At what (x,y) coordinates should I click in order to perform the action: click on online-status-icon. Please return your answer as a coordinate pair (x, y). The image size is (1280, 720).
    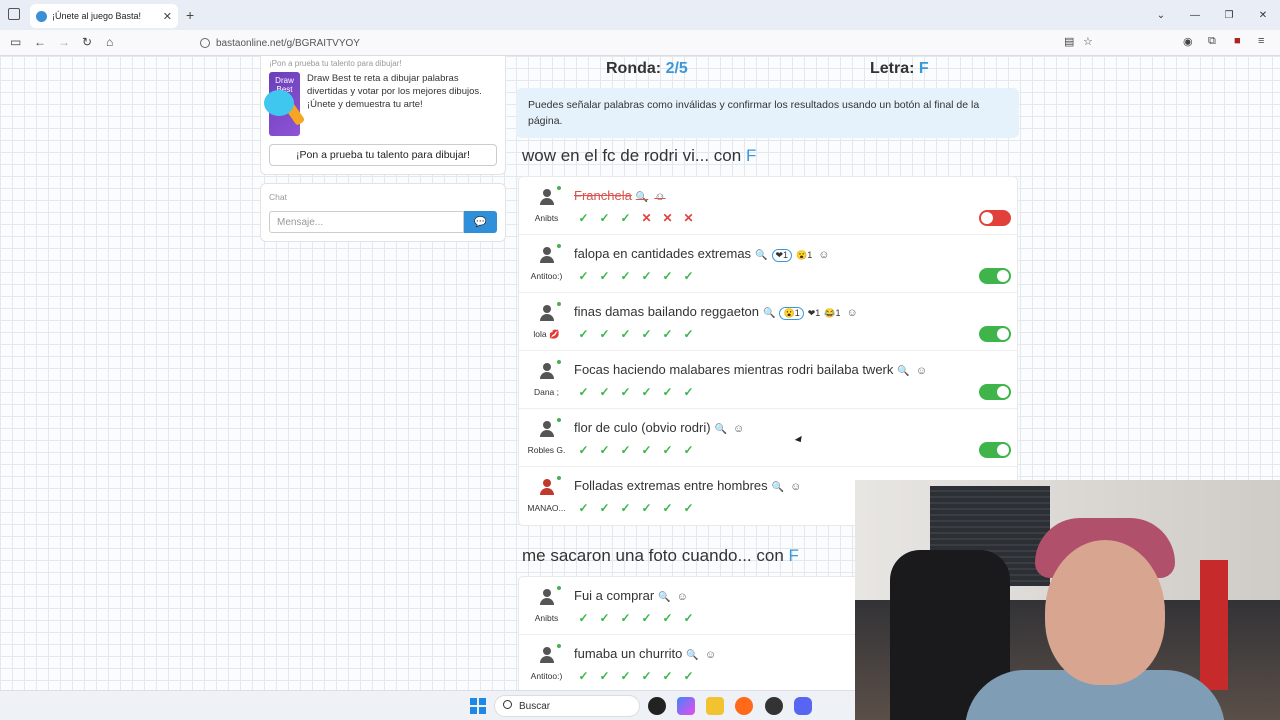
    Looking at the image, I should click on (559, 362).